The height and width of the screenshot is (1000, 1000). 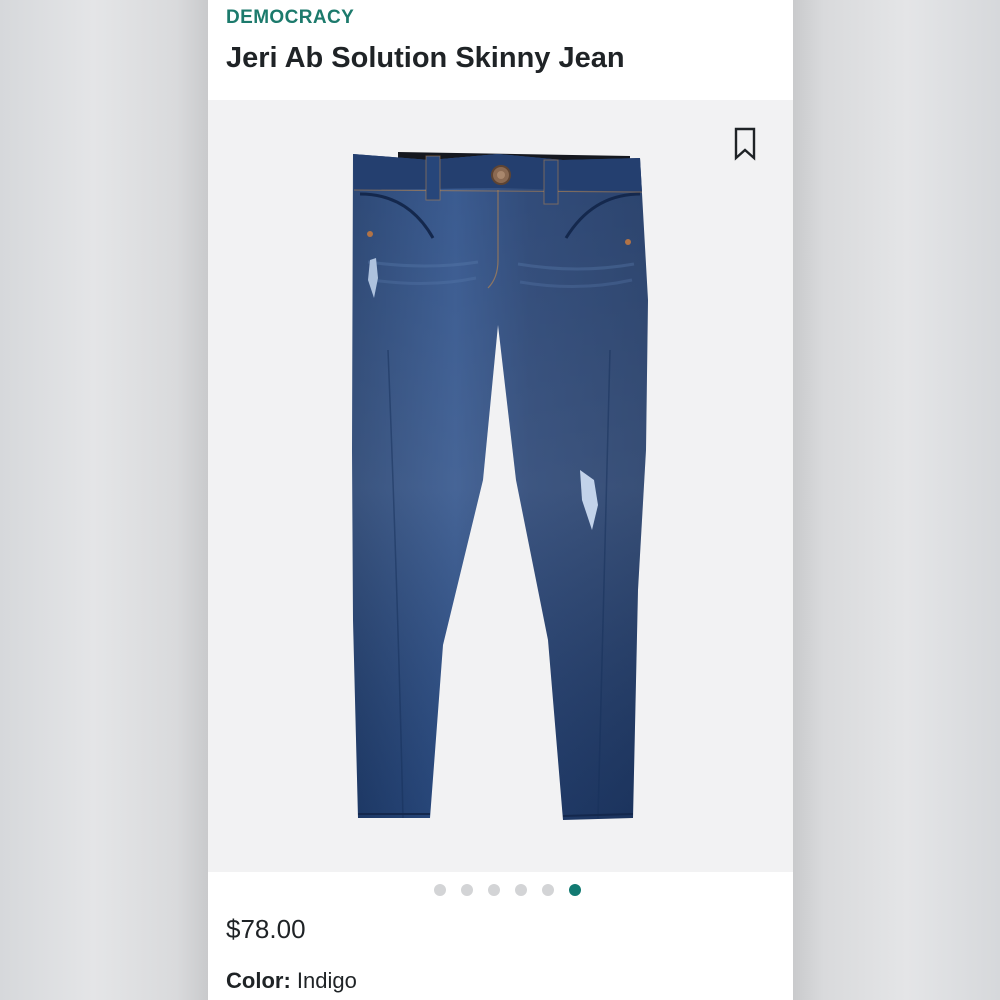 I want to click on brand-name: DEMOCRACY, so click(x=290, y=18).